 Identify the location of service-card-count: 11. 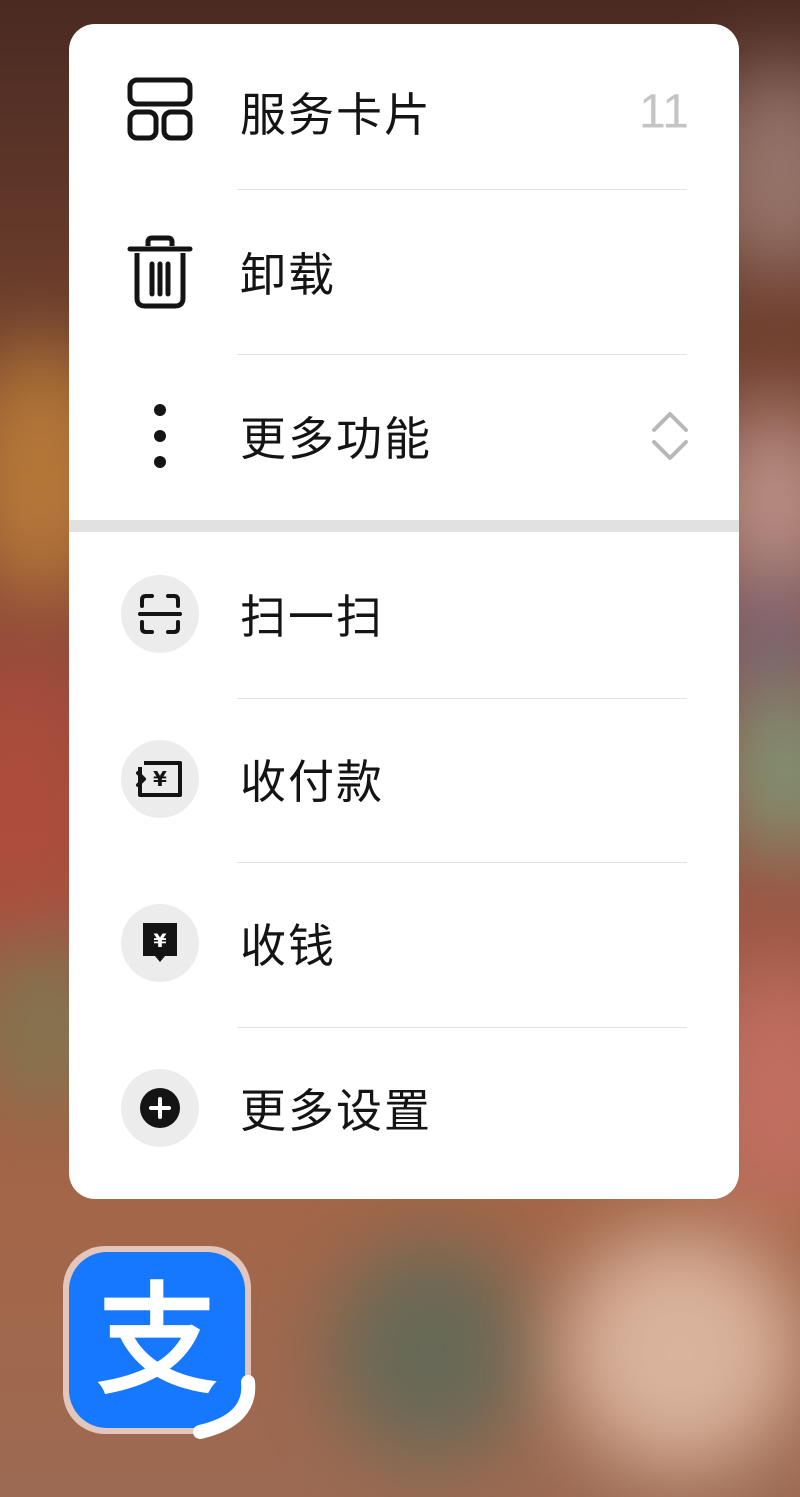
(664, 112).